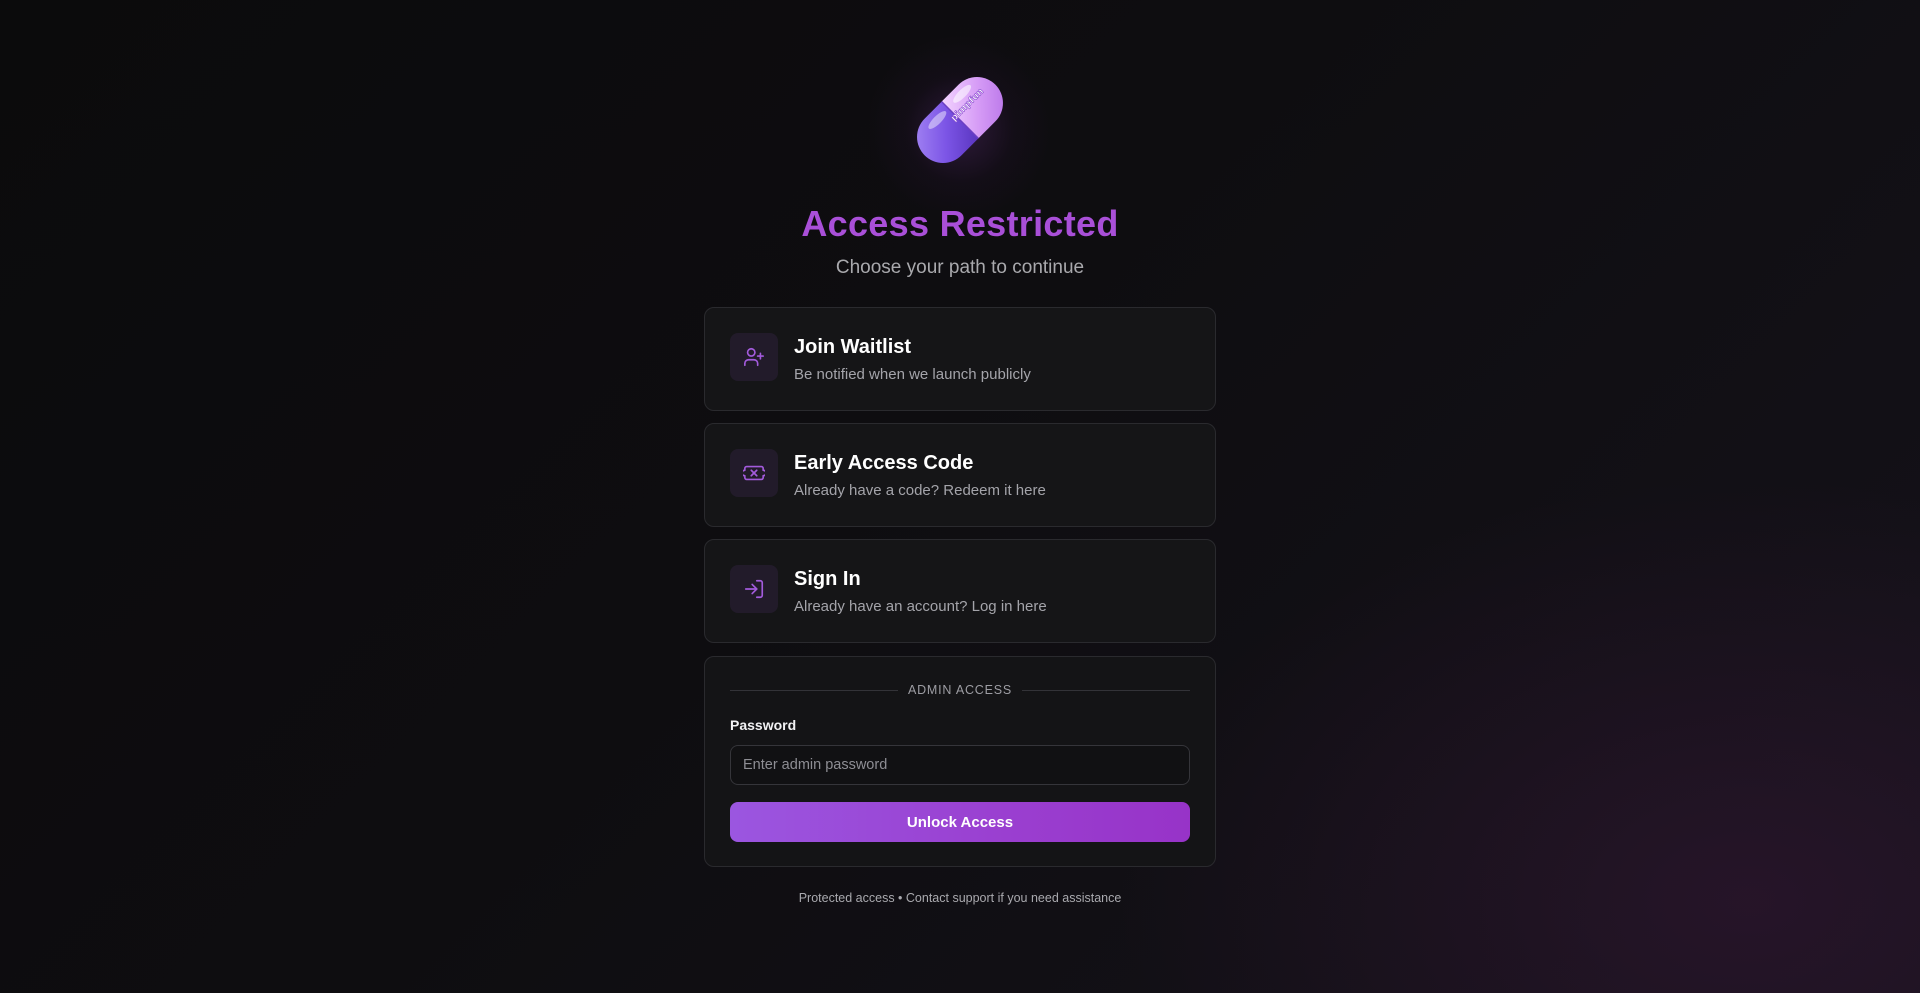 Image resolution: width=1920 pixels, height=993 pixels. Describe the element at coordinates (754, 473) in the screenshot. I see `ticket-icon` at that location.